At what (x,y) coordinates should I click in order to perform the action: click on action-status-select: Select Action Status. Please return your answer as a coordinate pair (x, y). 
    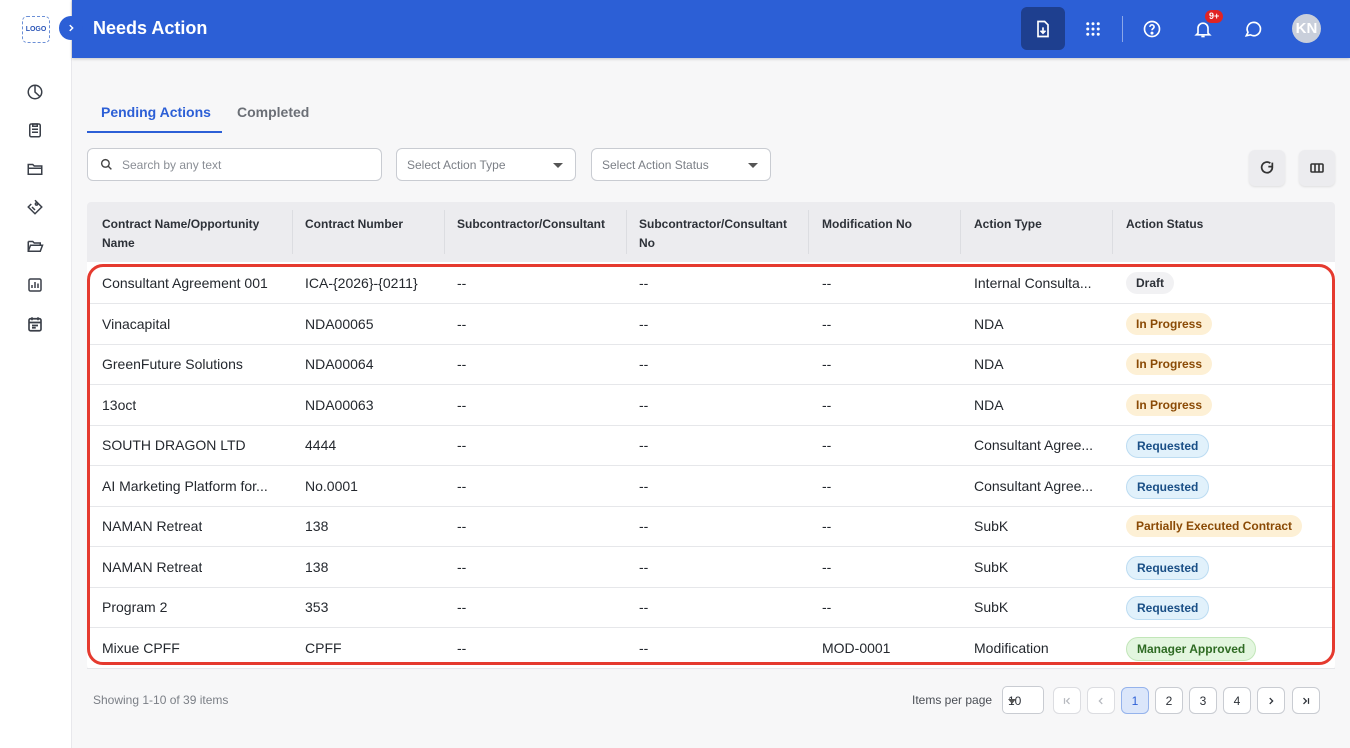
    Looking at the image, I should click on (681, 164).